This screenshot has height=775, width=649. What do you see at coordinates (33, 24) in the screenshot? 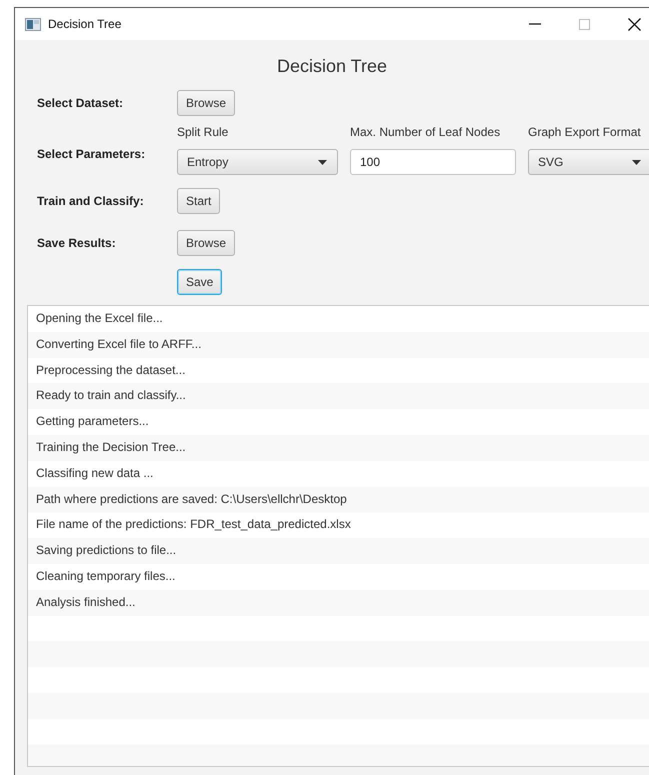
I see `app-icon` at bounding box center [33, 24].